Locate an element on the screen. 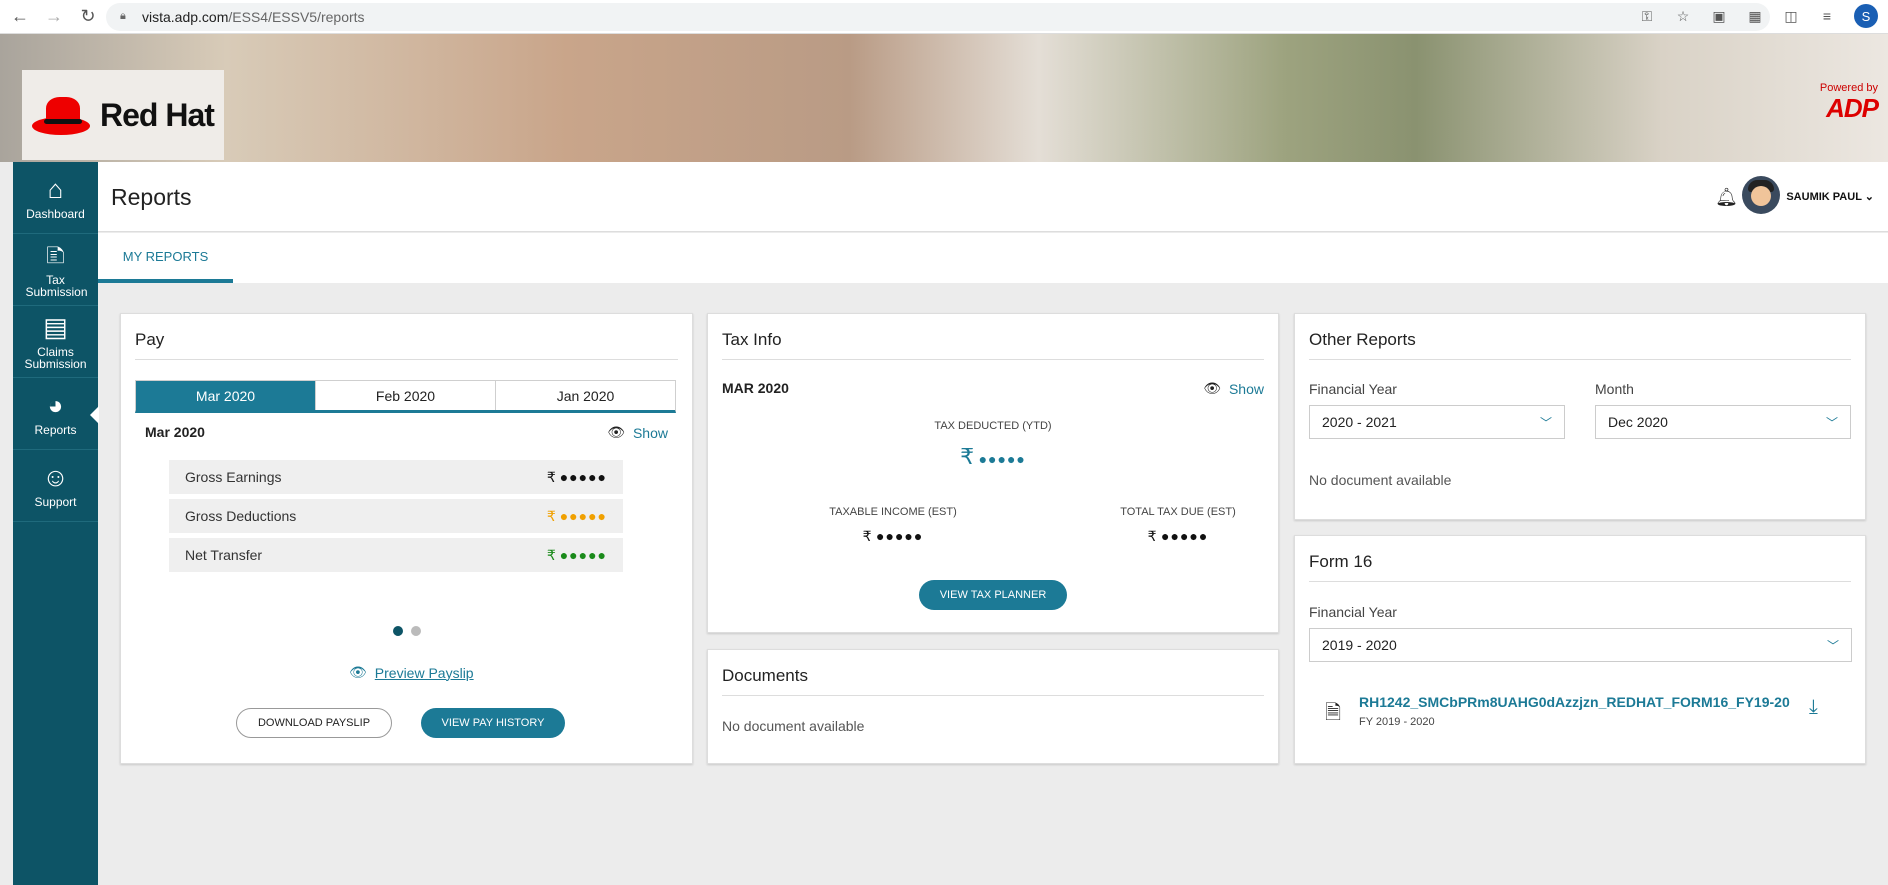 The image size is (1888, 885). financial-year-select: 2019 - 2020 ﹀ is located at coordinates (1580, 645).